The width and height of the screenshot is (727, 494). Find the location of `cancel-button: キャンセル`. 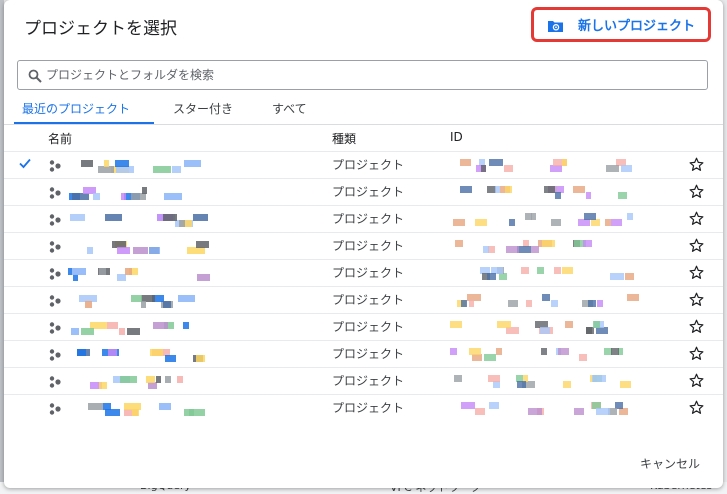

cancel-button: キャンセル is located at coordinates (670, 463).